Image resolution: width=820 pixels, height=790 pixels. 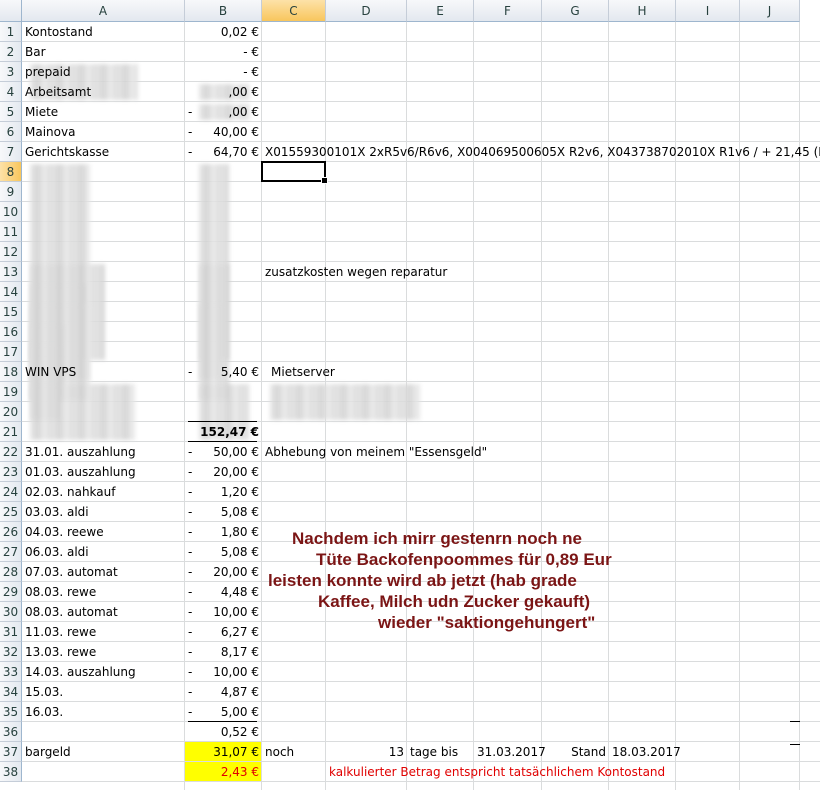 I want to click on cell-g37: Stand, so click(x=575, y=752).